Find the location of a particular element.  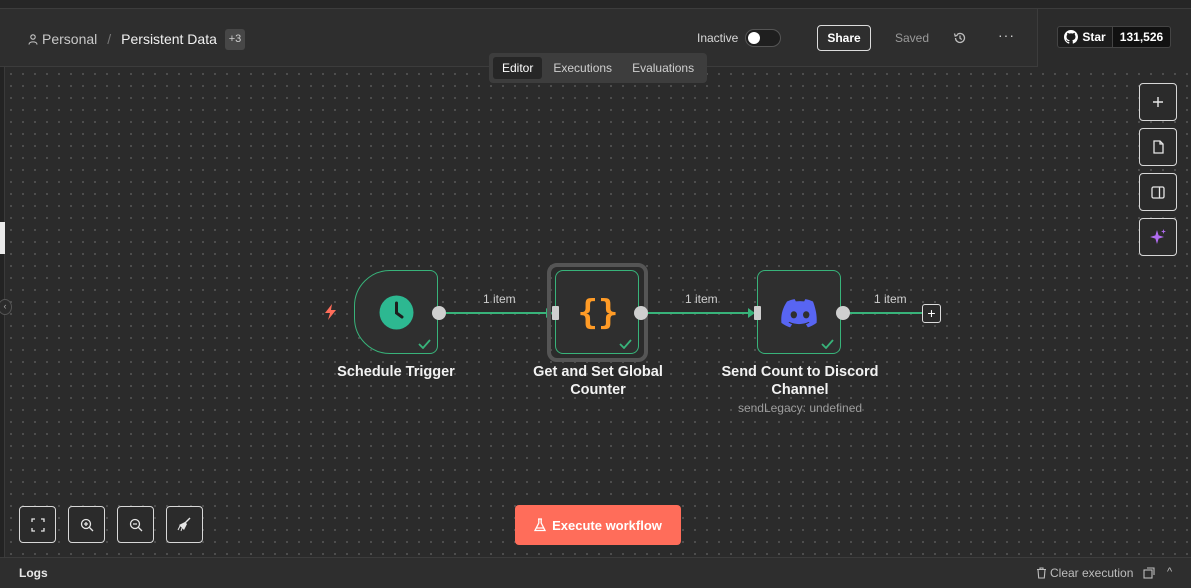

clear-execution-label: Clear execution is located at coordinates (1092, 573).